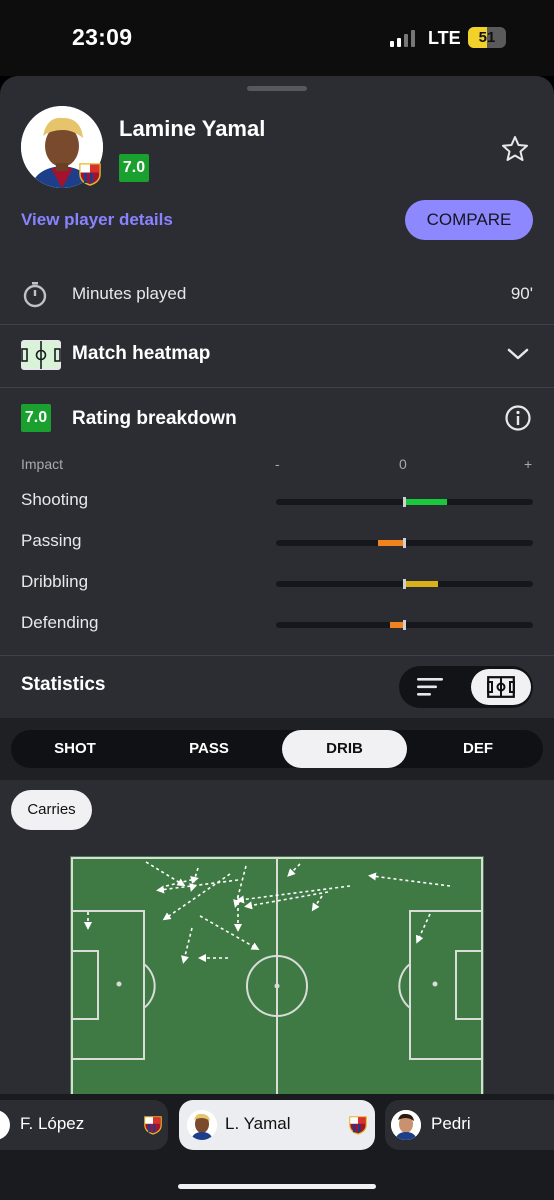  What do you see at coordinates (192, 128) in the screenshot?
I see `player-name: Lamine Yamal` at bounding box center [192, 128].